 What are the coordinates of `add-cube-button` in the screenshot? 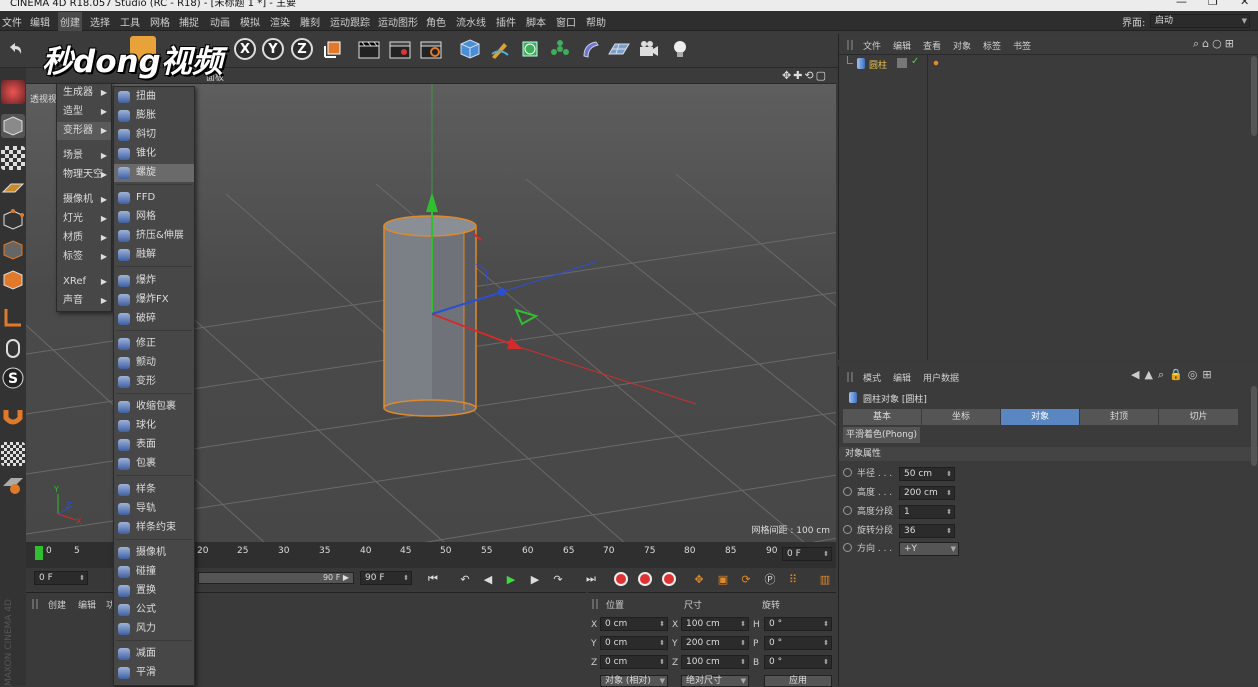 It's located at (470, 49).